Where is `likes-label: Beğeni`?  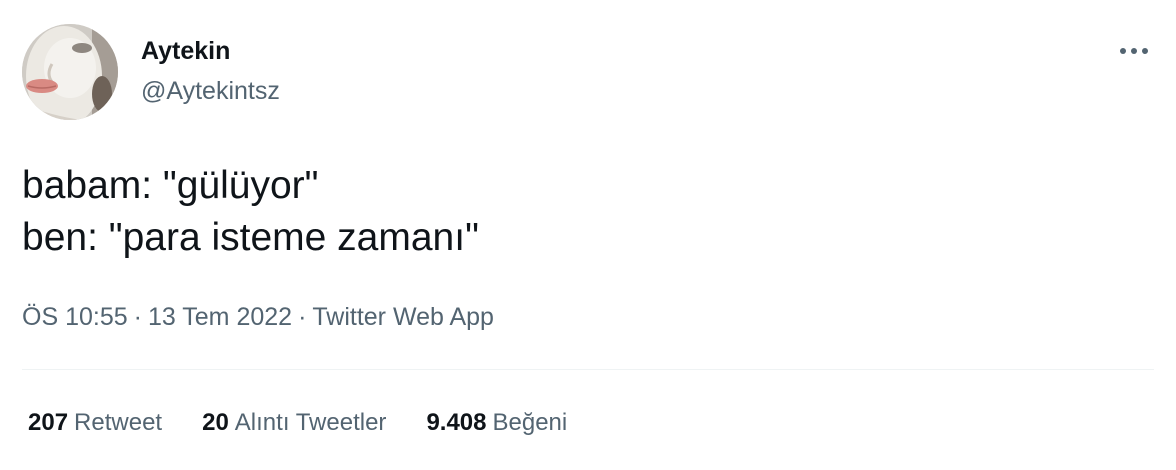
likes-label: Beğeni is located at coordinates (530, 422).